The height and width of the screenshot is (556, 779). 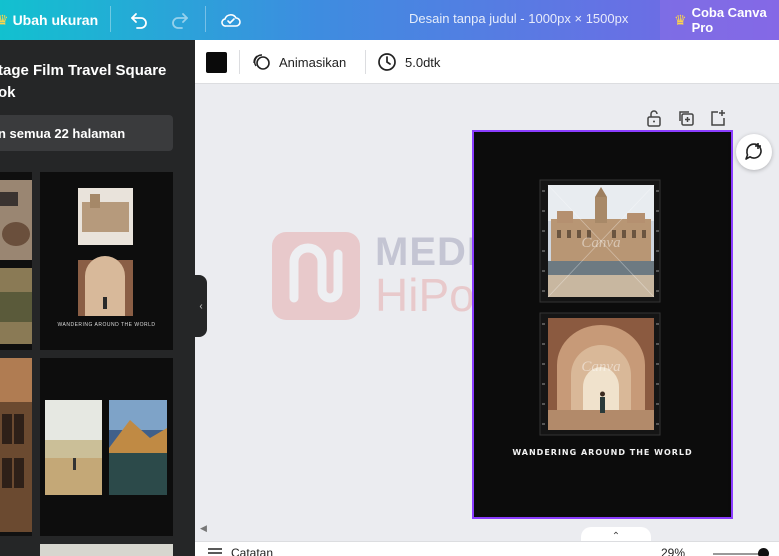 I want to click on notes-button: Catatan, so click(x=240, y=551).